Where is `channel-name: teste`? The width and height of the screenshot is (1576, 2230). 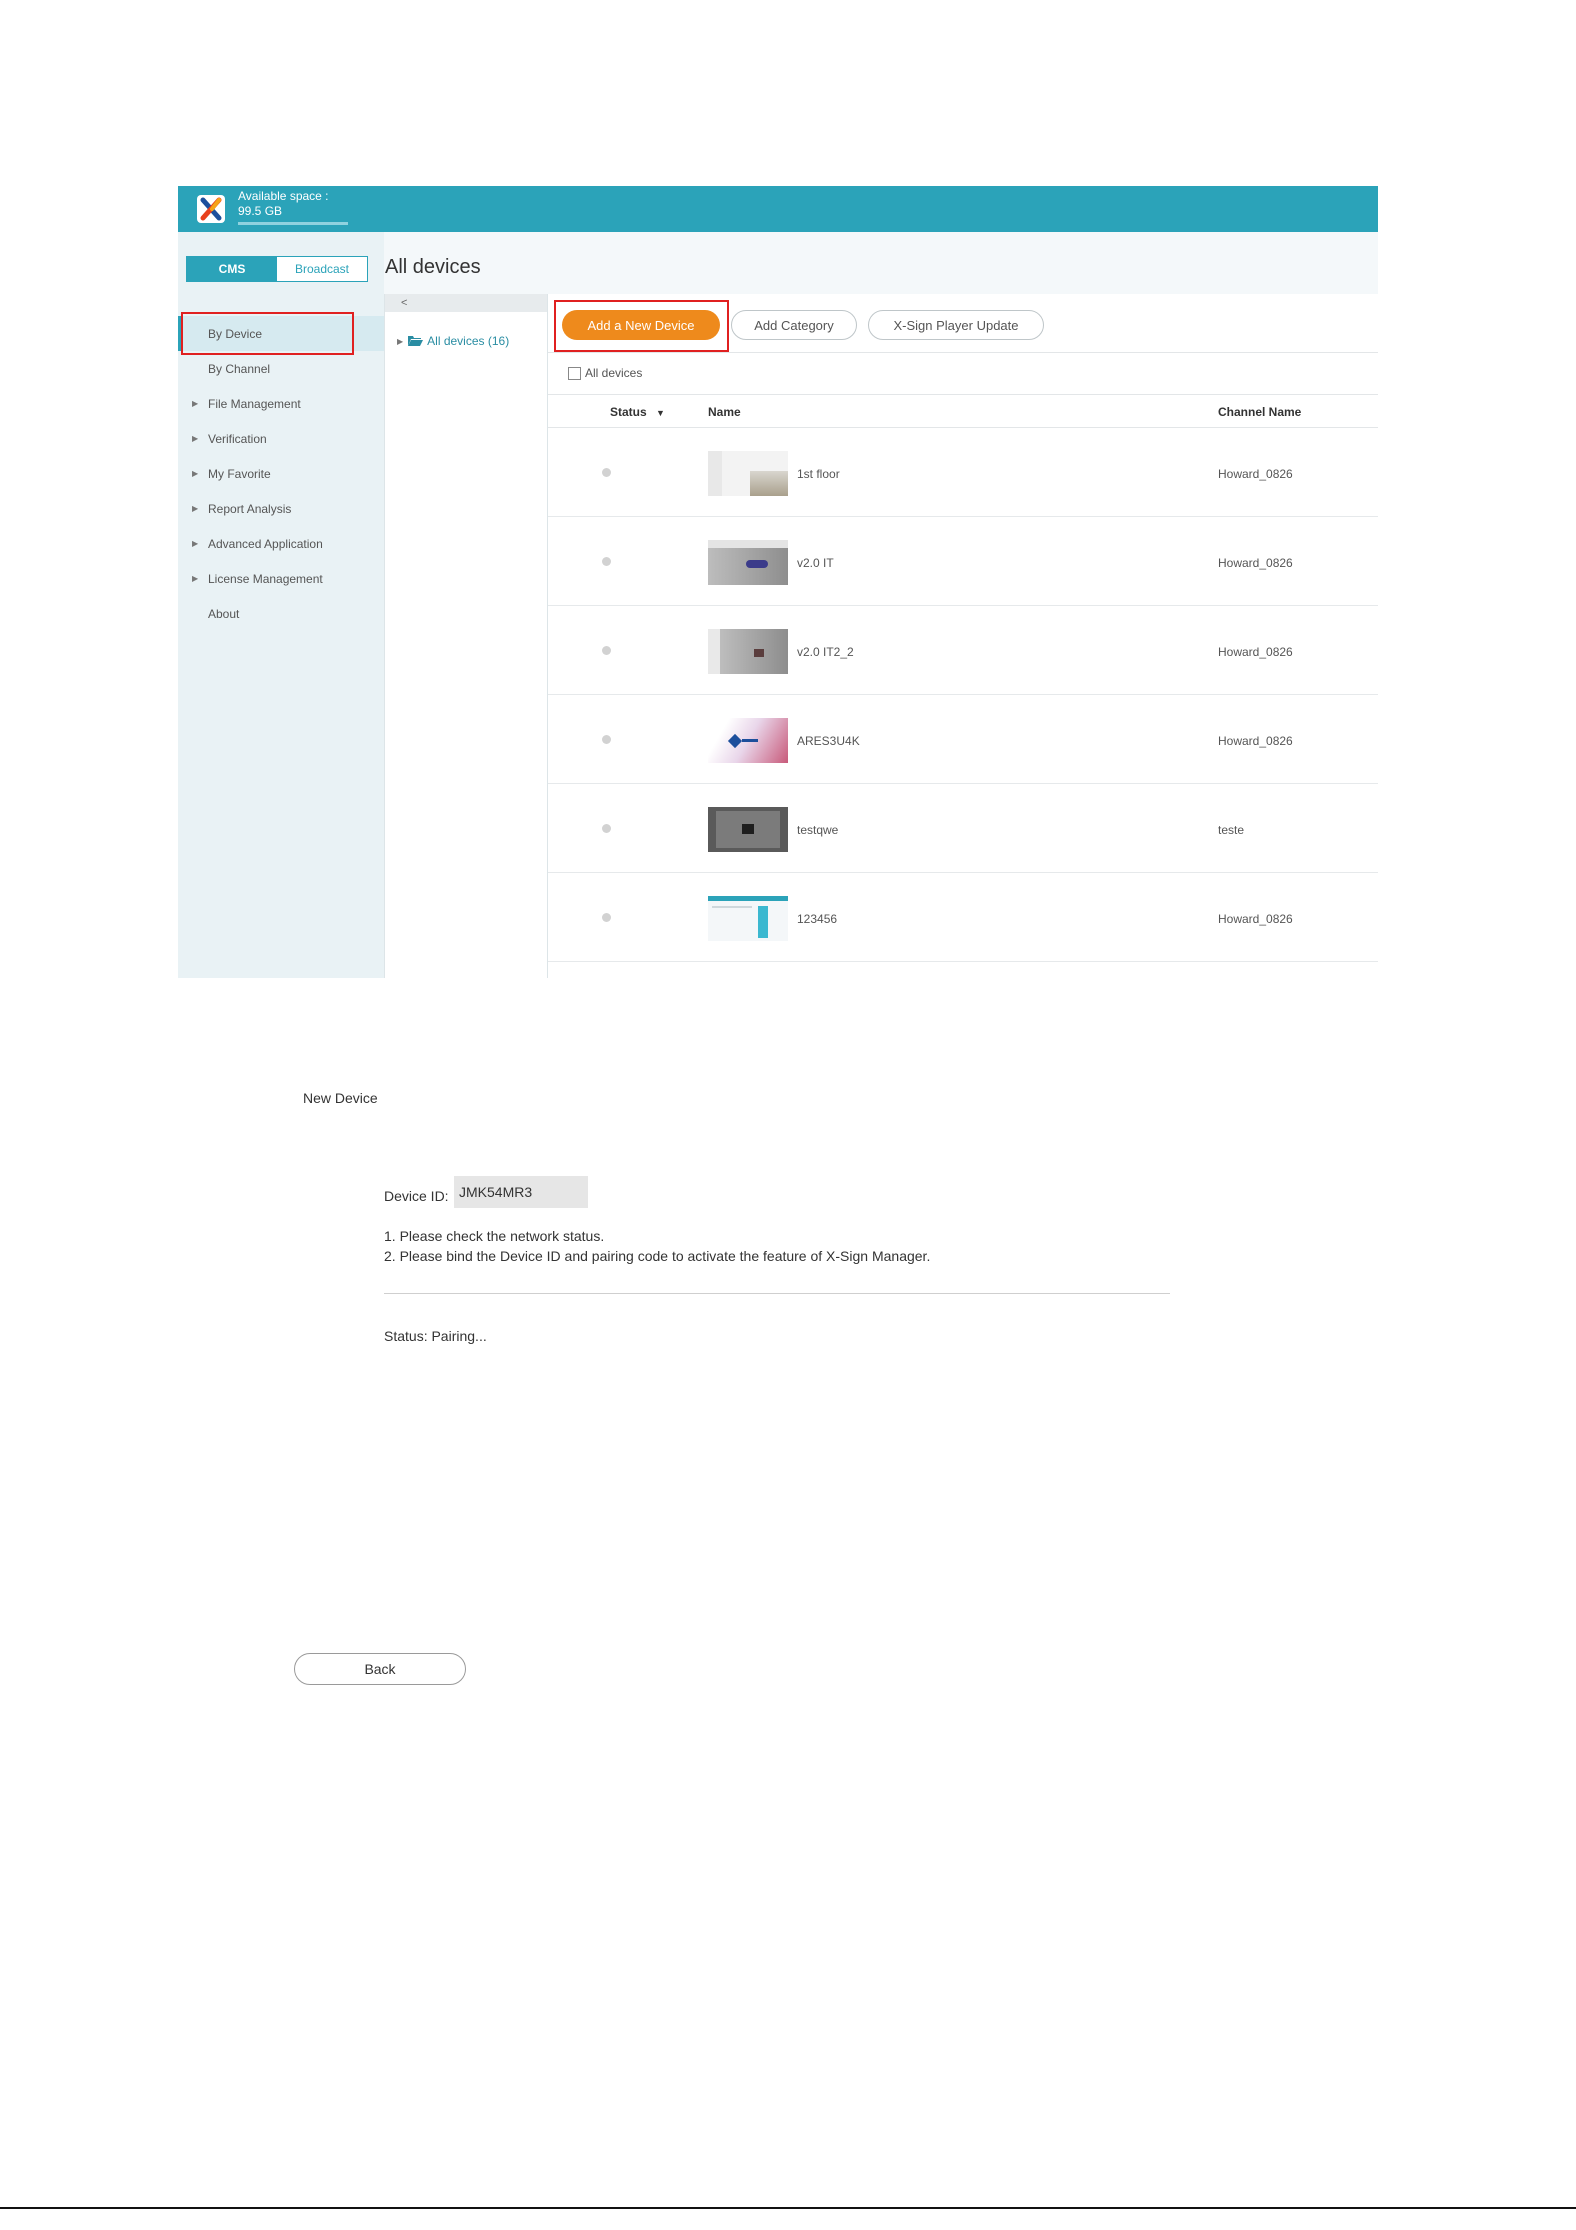
channel-name: teste is located at coordinates (1231, 830).